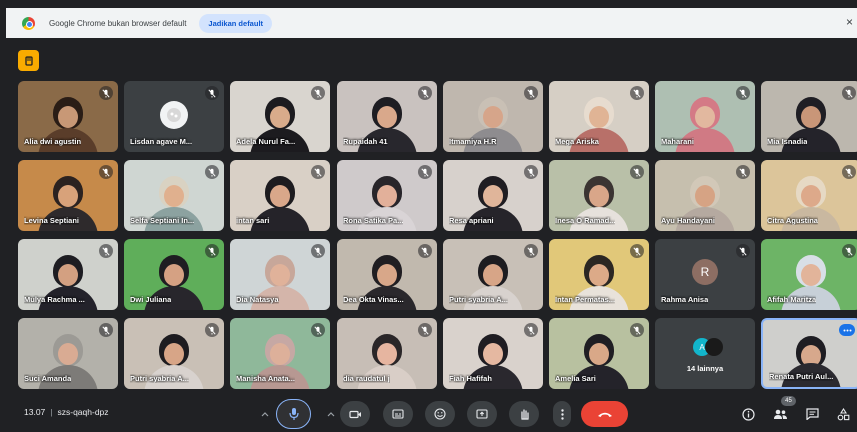 The width and height of the screenshot is (857, 432). I want to click on participant-tile: Rupaidah 41, so click(387, 116).